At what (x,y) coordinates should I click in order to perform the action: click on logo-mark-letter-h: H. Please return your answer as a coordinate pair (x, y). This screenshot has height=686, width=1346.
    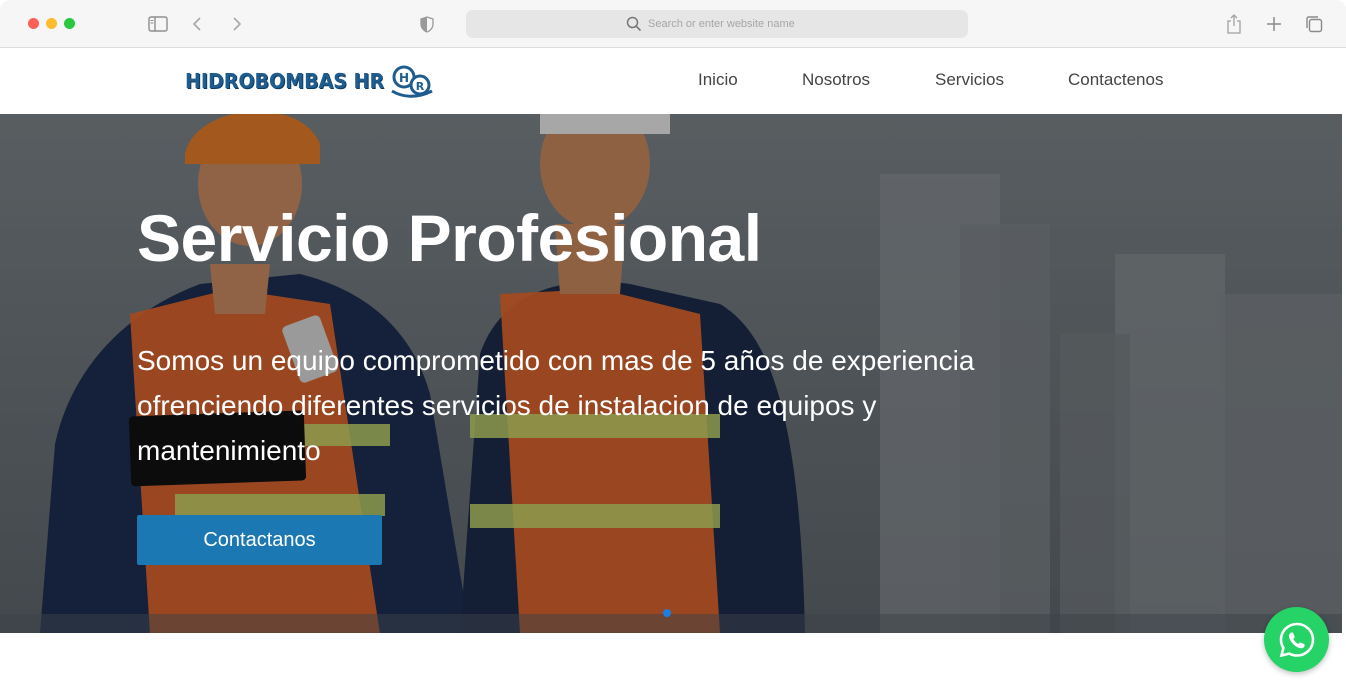
    Looking at the image, I should click on (404, 78).